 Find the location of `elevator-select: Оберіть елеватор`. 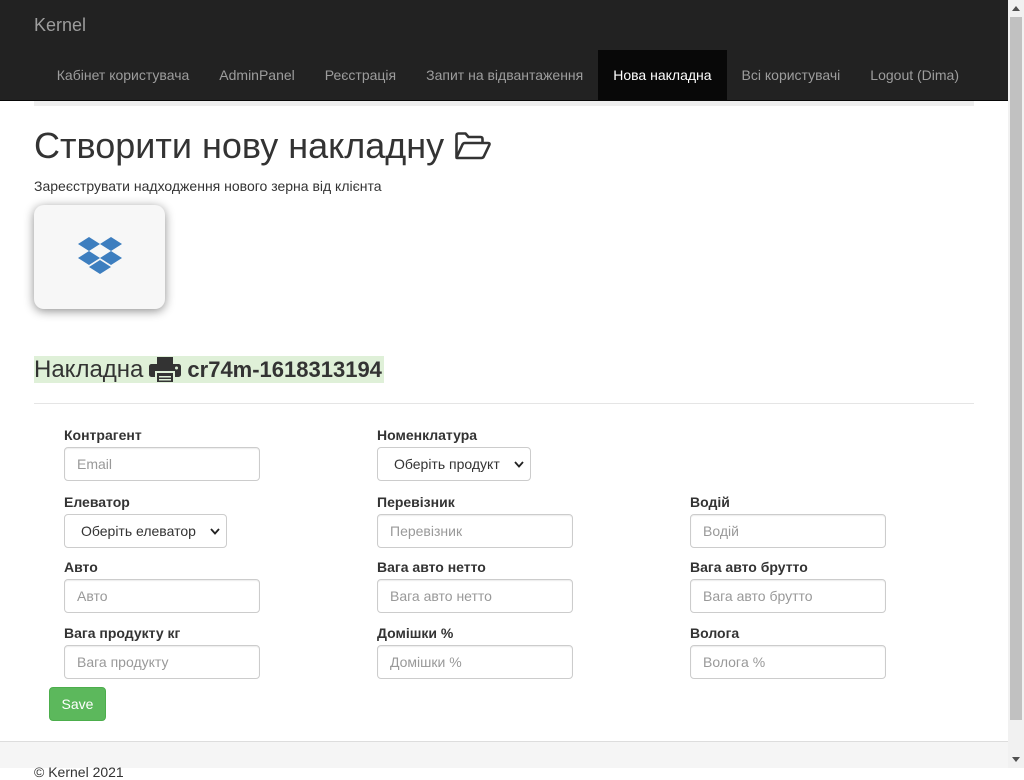

elevator-select: Оберіть елеватор is located at coordinates (145, 531).